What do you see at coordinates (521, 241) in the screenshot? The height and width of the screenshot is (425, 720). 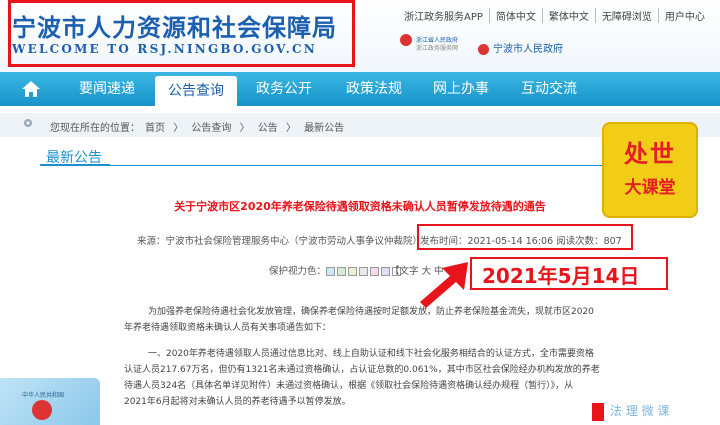 I see `article-publish-info: 发布时间：2021-05-14 16:06 阅读次数：807` at bounding box center [521, 241].